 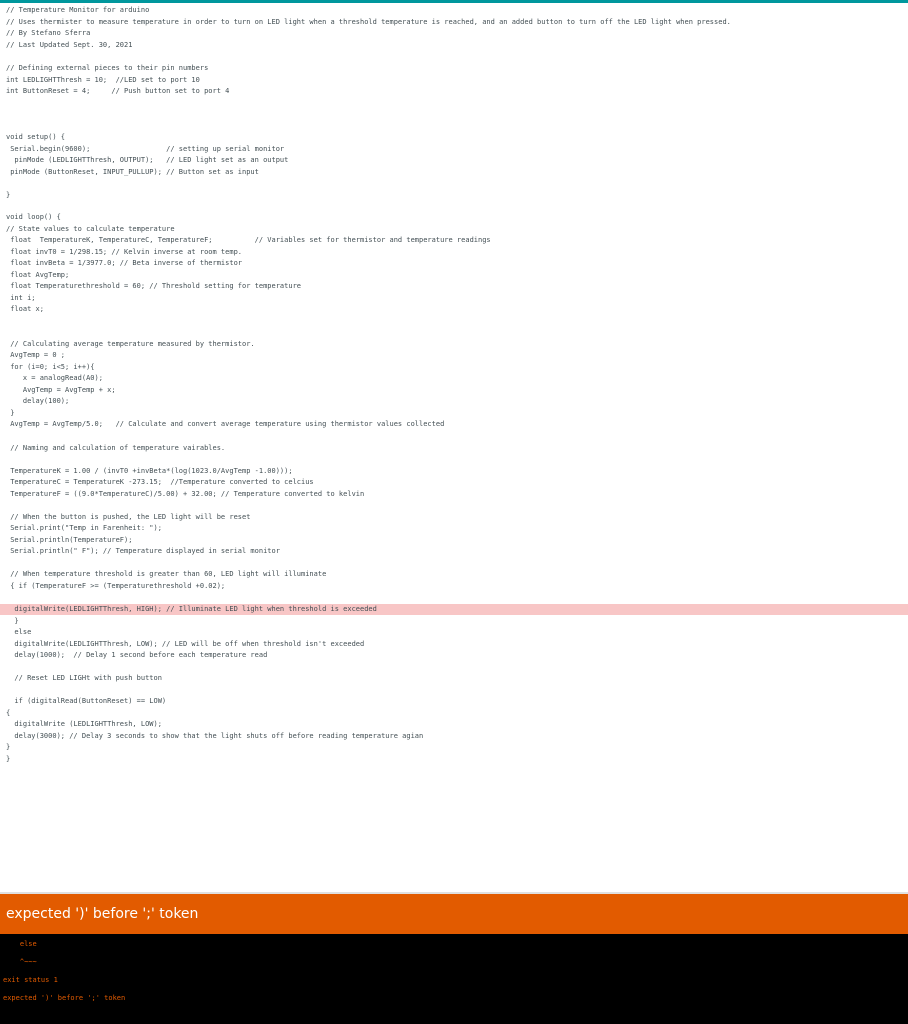 What do you see at coordinates (64, 998) in the screenshot?
I see `console-line: expected ')' before ';' token` at bounding box center [64, 998].